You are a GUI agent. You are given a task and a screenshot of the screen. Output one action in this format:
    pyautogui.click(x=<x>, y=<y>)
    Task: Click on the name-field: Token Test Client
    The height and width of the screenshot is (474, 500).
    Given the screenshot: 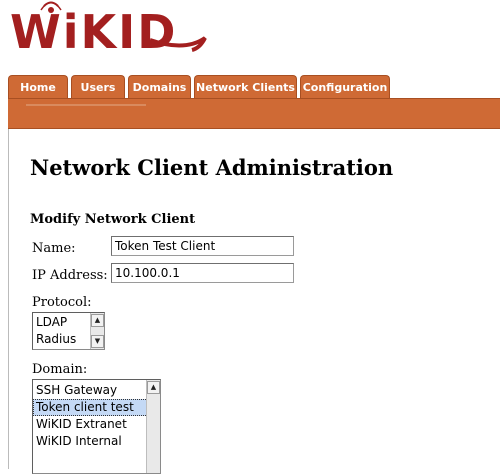 What is the action you would take?
    pyautogui.click(x=202, y=246)
    